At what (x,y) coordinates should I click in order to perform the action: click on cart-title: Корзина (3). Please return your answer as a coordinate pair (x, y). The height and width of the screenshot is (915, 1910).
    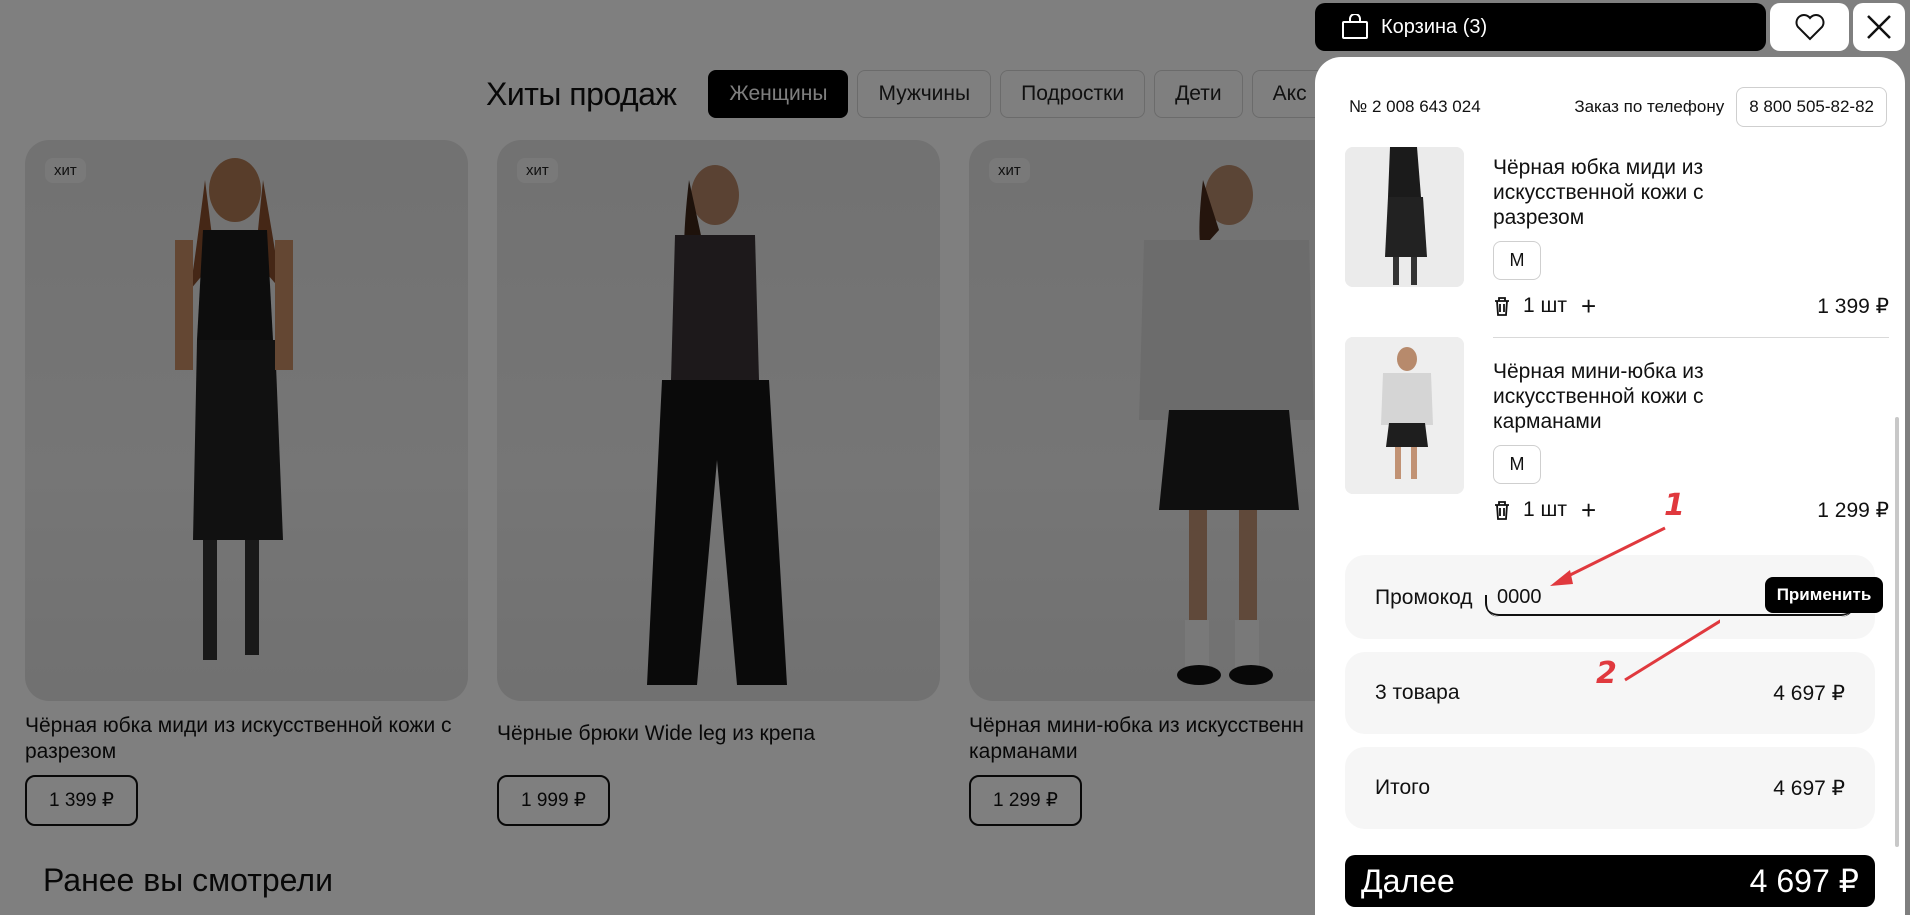
    Looking at the image, I should click on (1434, 26).